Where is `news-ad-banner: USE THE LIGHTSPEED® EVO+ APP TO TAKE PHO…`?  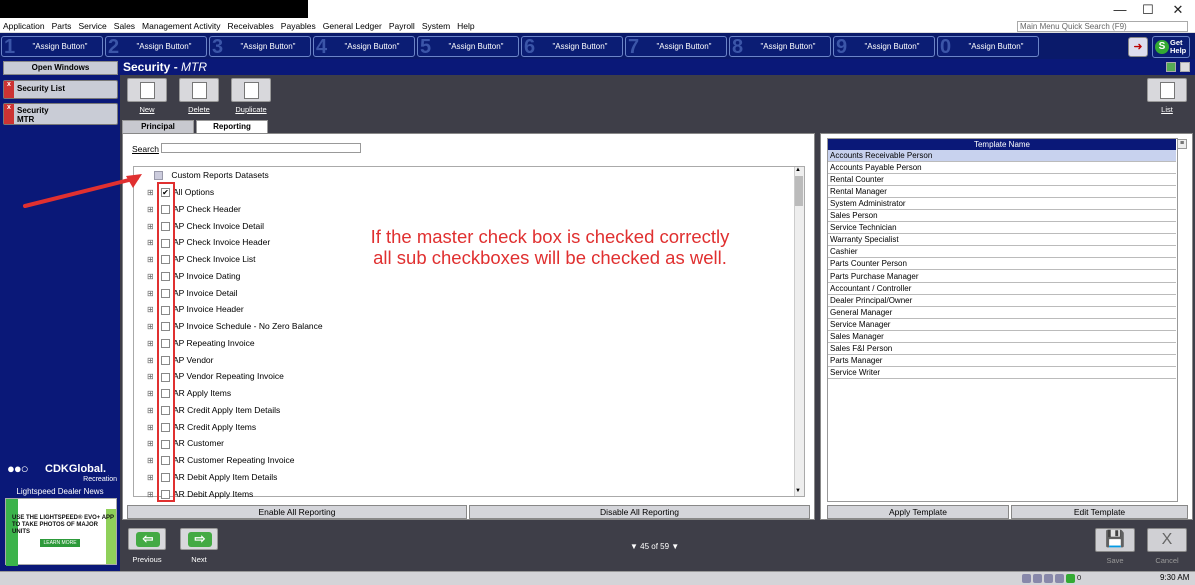
news-ad-banner: USE THE LIGHTSPEED® EVO+ APP TO TAKE PHO… is located at coordinates (61, 532).